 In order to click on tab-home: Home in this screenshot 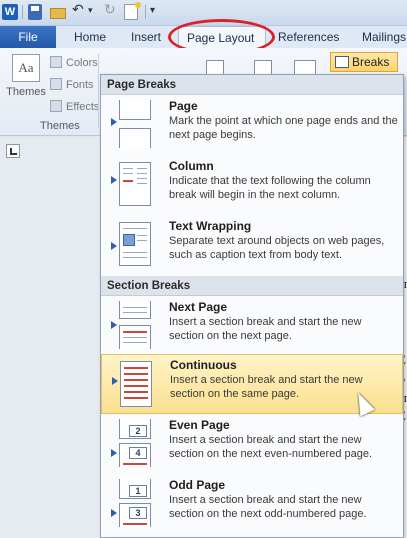, I will do `click(90, 37)`.